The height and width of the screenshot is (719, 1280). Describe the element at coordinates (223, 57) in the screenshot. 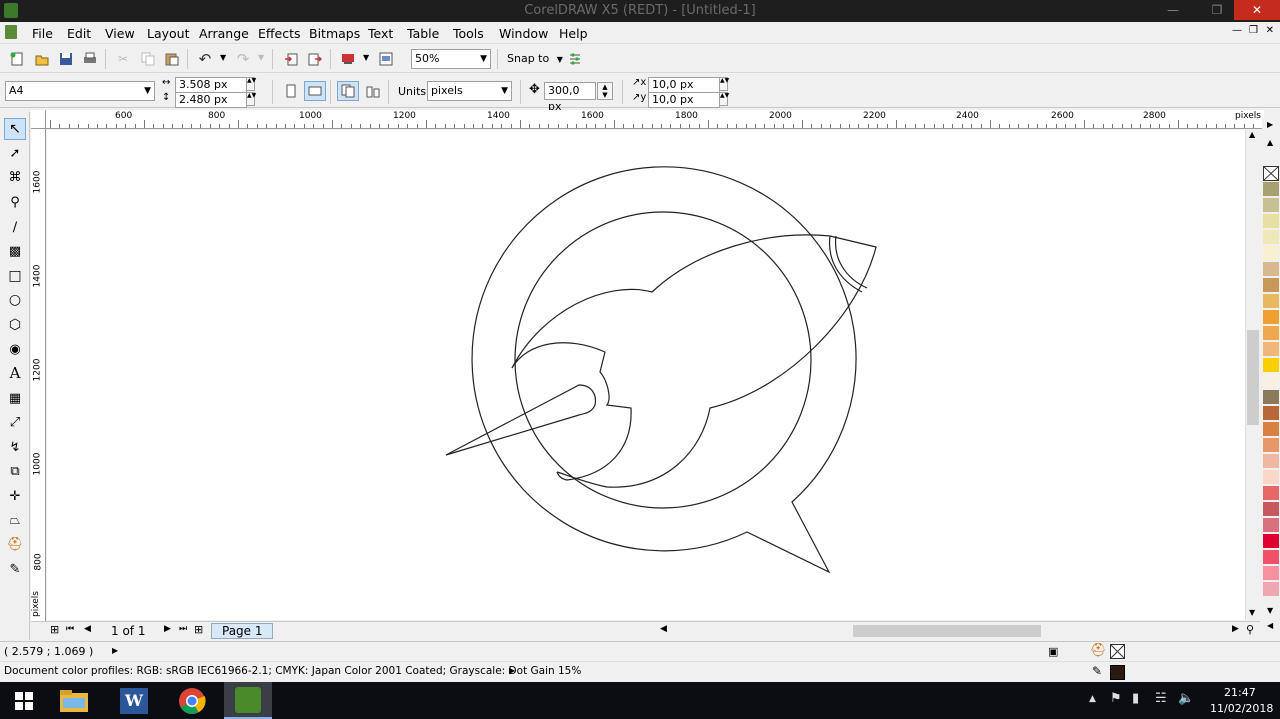

I see `undo-dropdown-icon: ▼` at that location.